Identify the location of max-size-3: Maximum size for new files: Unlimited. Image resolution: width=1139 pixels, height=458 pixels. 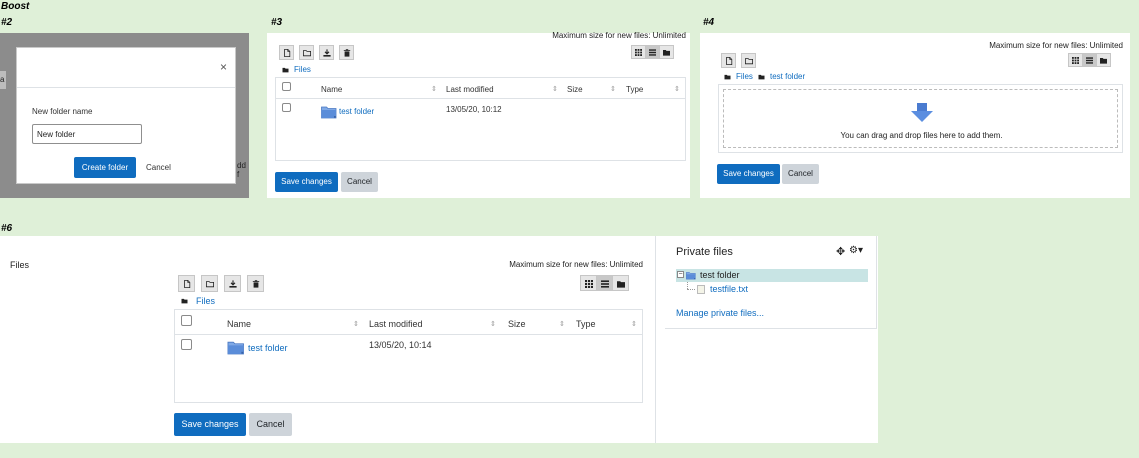
(619, 35).